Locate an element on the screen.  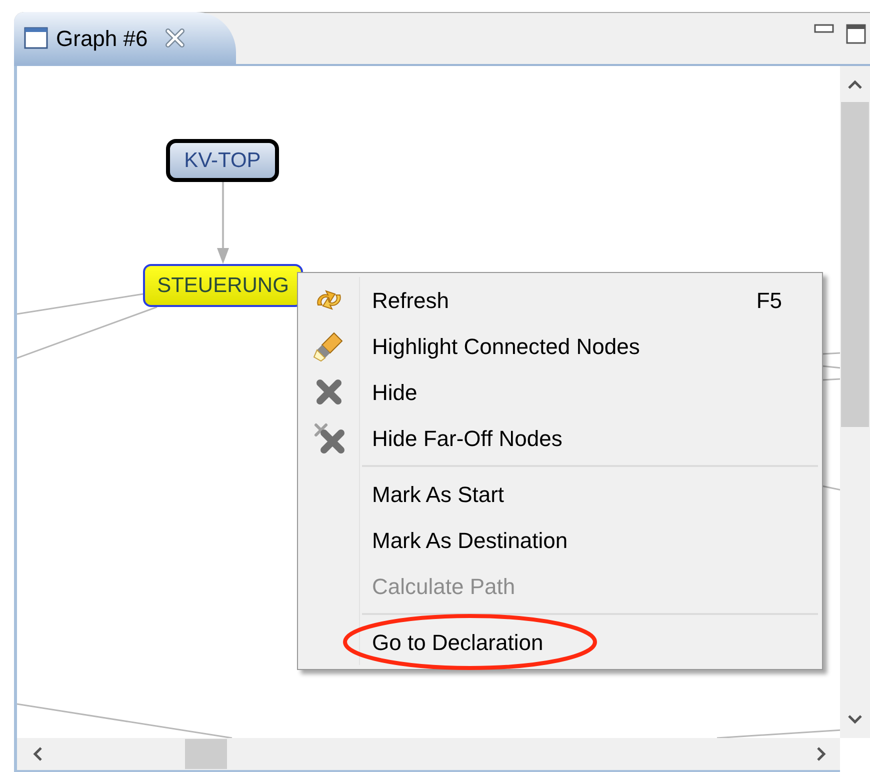
window-icon is located at coordinates (36, 38).